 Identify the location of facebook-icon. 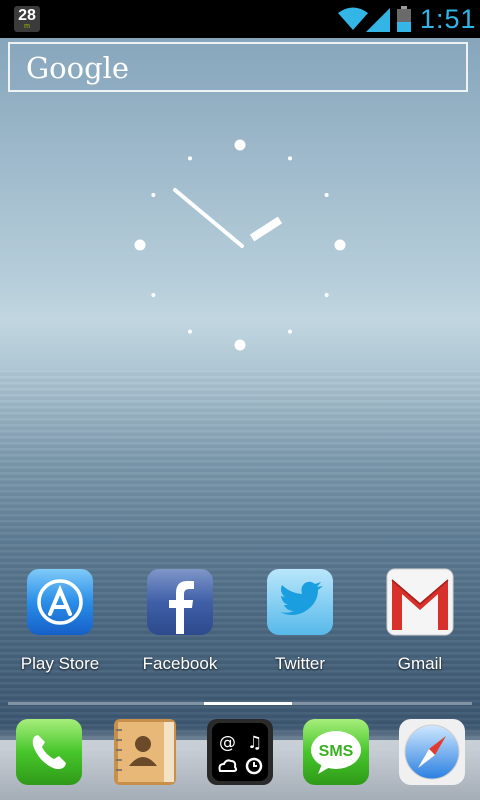
(180, 602).